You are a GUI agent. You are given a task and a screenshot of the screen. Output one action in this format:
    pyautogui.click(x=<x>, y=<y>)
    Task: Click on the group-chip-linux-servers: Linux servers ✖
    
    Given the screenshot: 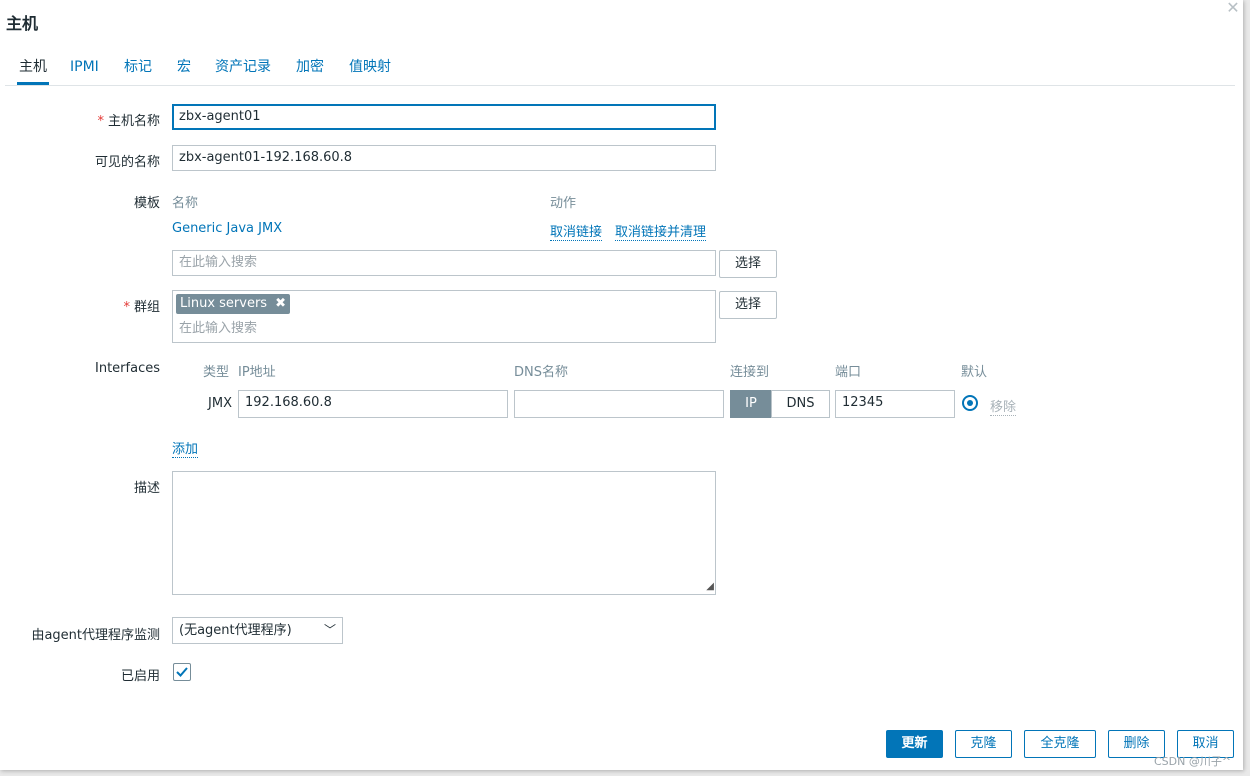 What is the action you would take?
    pyautogui.click(x=233, y=304)
    